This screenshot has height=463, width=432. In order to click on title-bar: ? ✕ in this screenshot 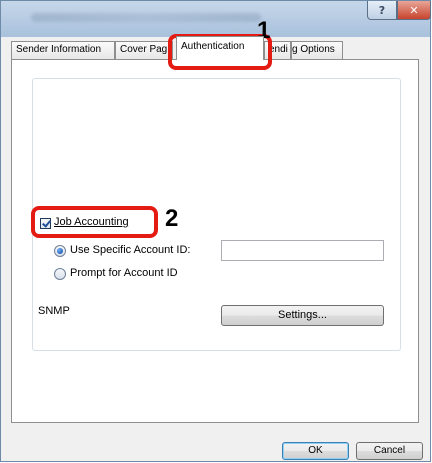, I will do `click(216, 19)`.